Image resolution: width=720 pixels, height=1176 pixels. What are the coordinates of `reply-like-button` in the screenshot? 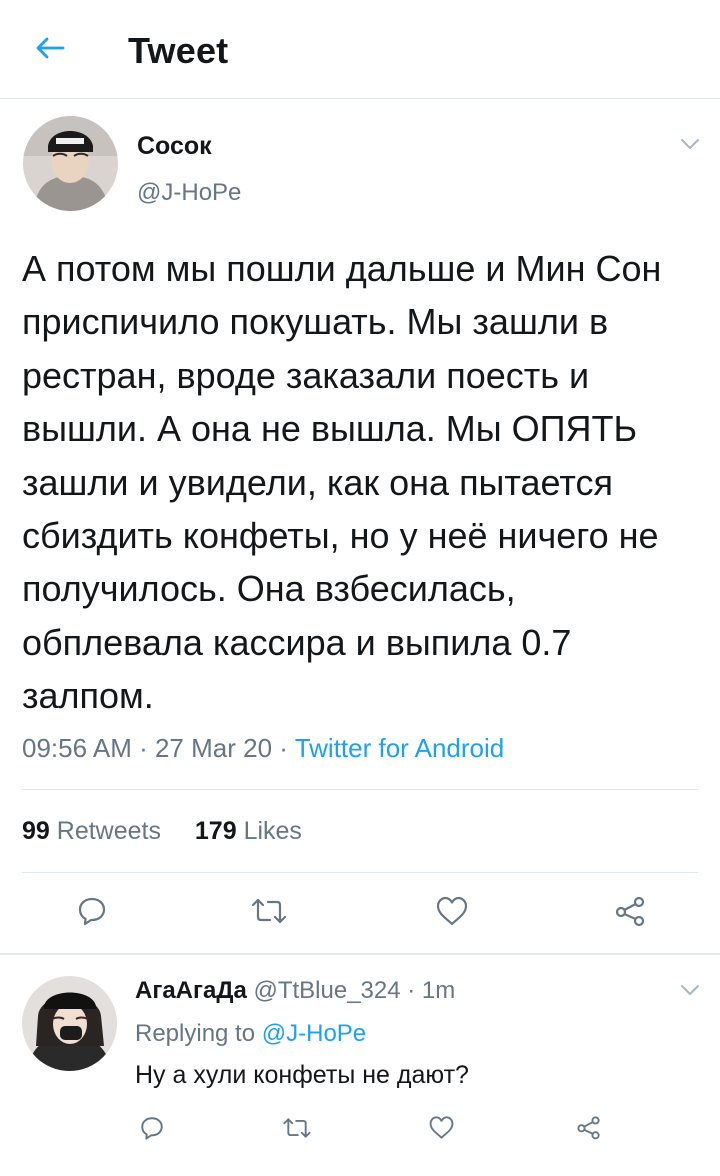 It's located at (441, 1130).